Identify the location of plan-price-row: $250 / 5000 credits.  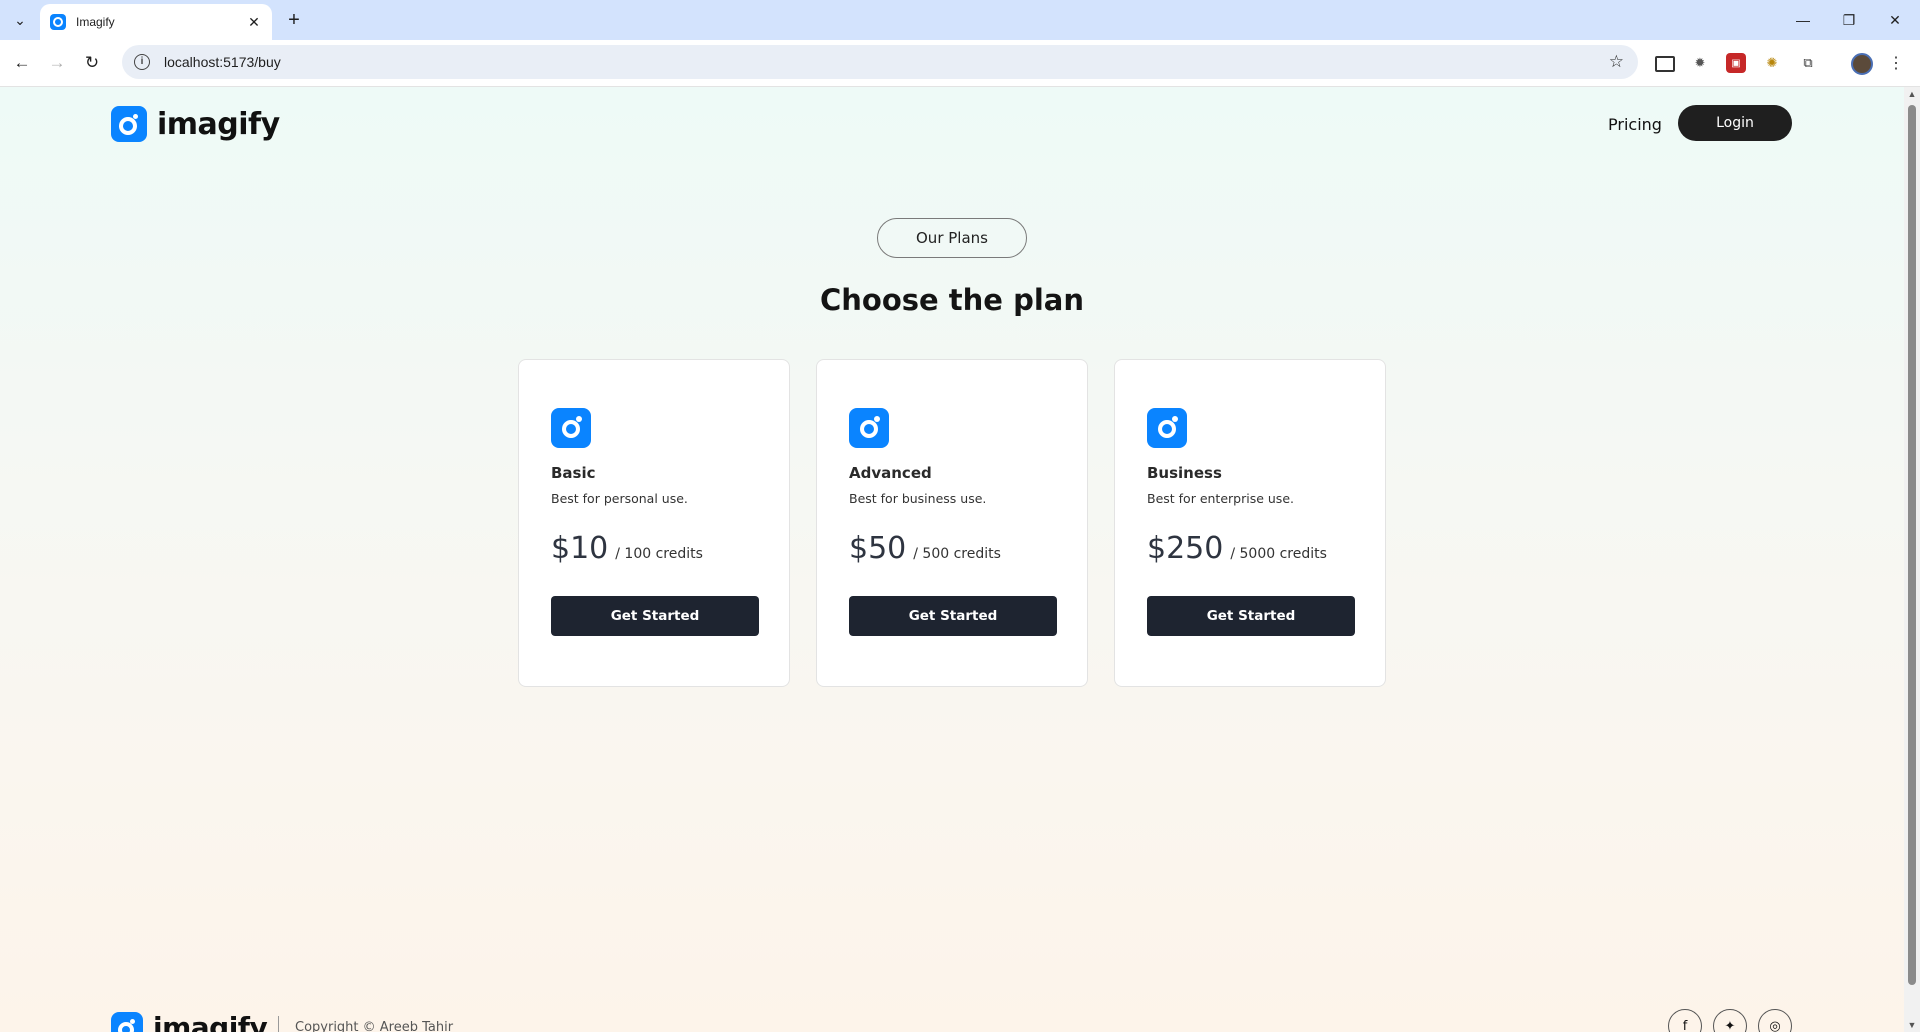
(1237, 548).